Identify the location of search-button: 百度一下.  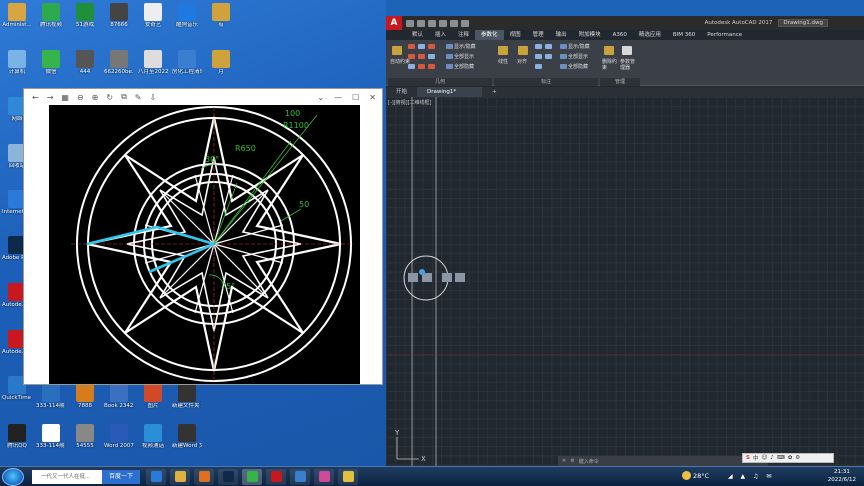
(121, 477).